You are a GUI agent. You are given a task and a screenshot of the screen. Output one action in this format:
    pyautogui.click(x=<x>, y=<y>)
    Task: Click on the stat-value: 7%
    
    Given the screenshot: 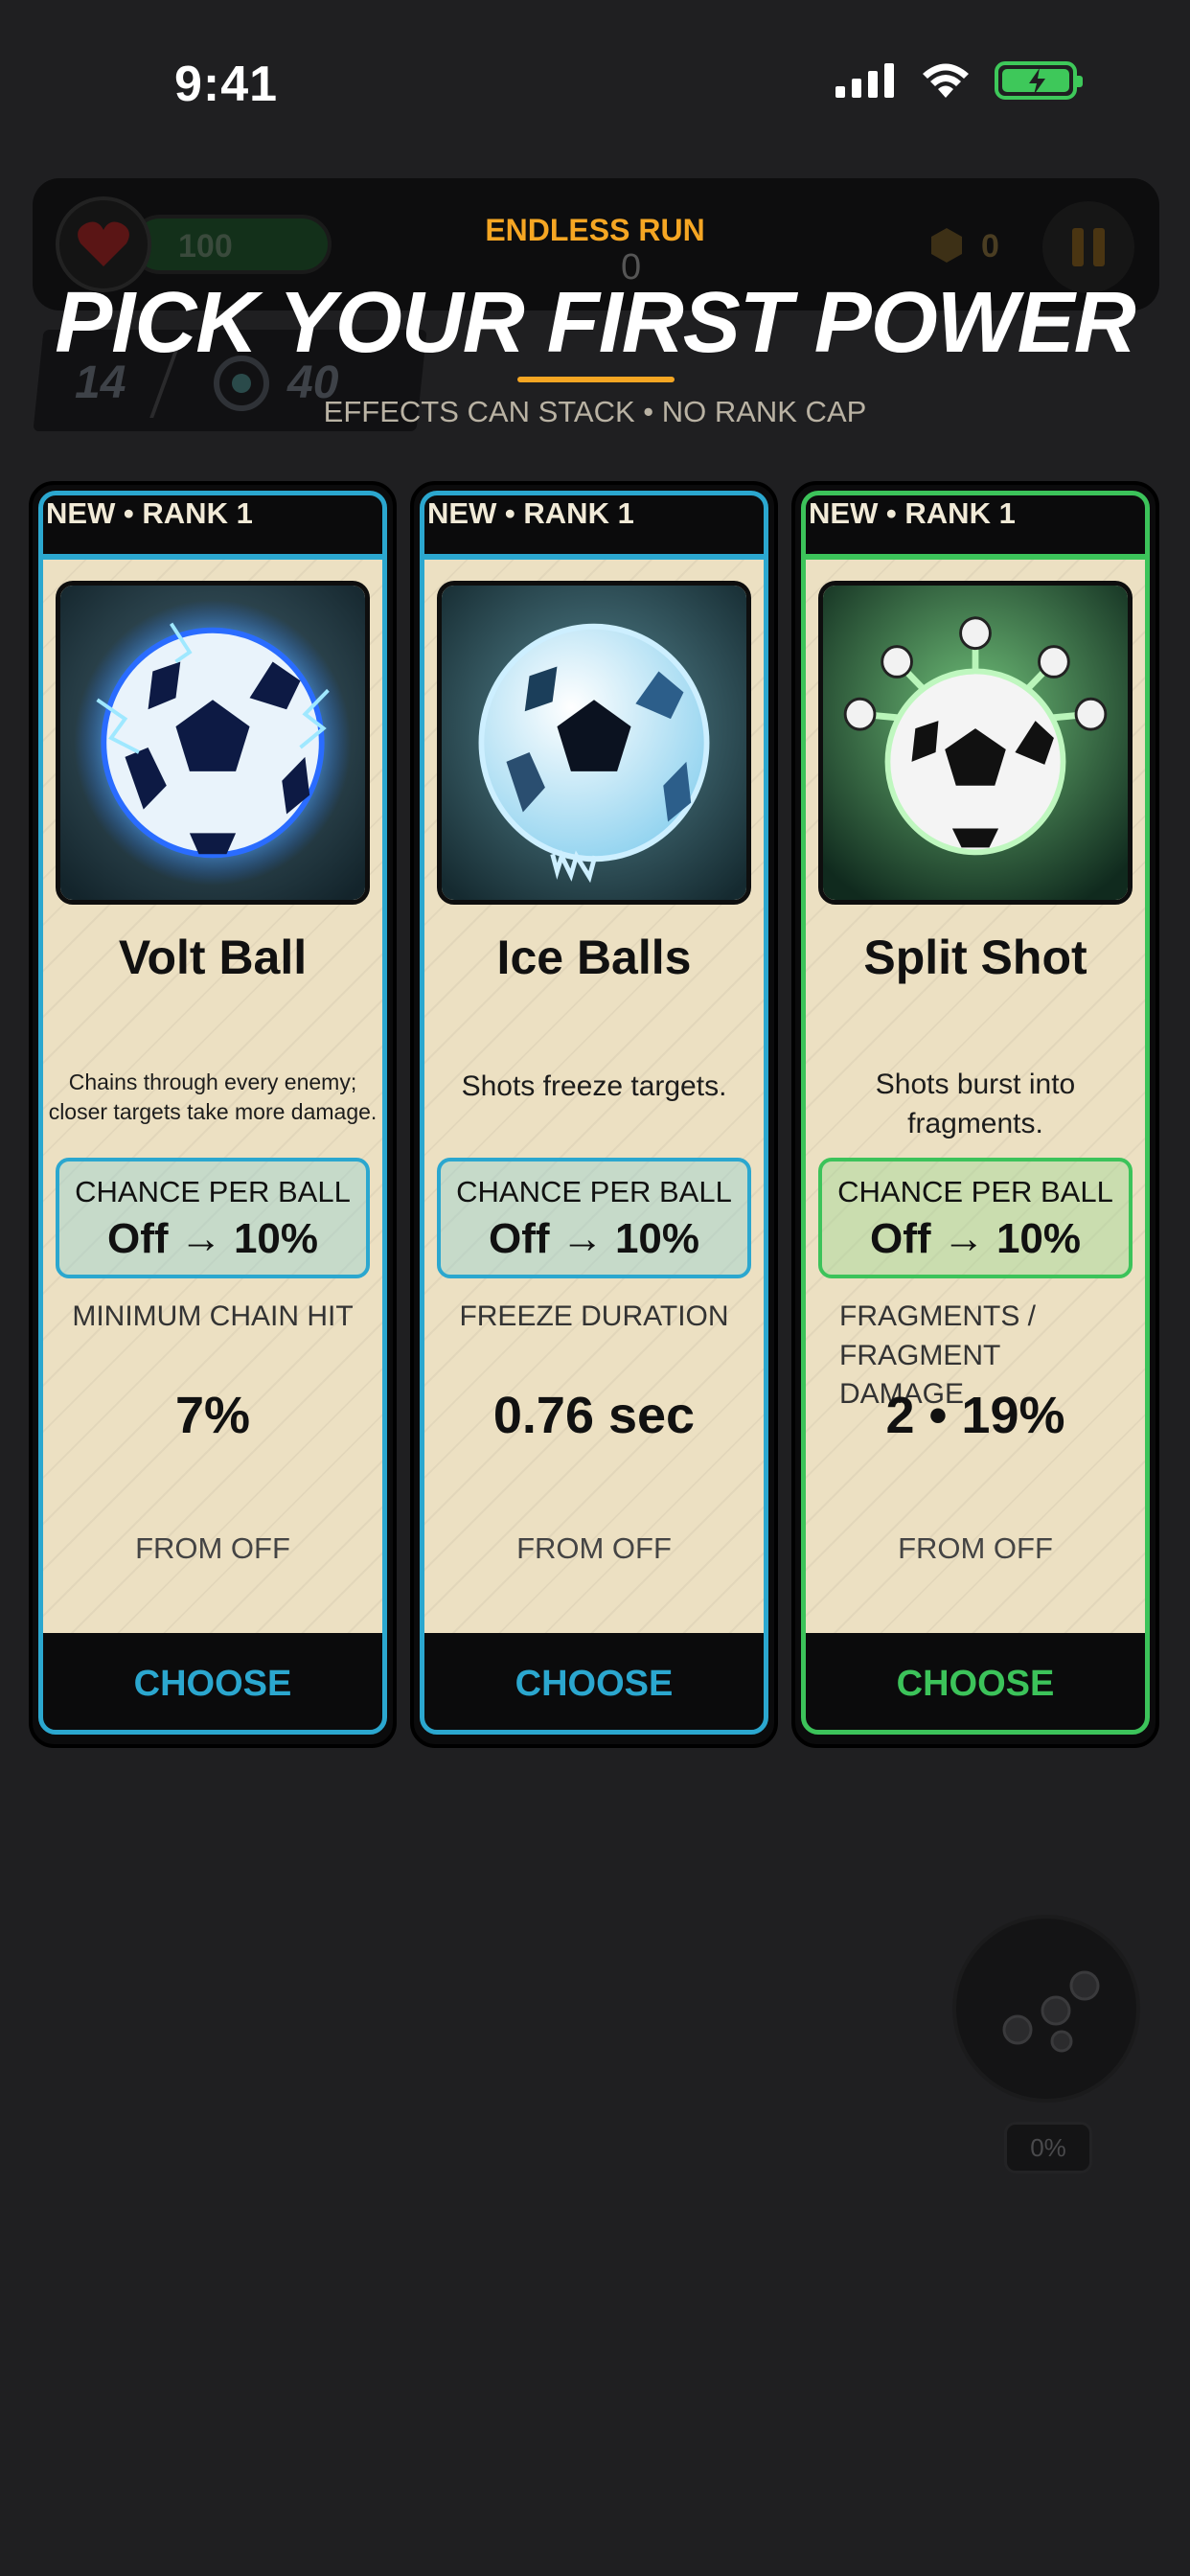 What is the action you would take?
    pyautogui.click(x=213, y=1415)
    